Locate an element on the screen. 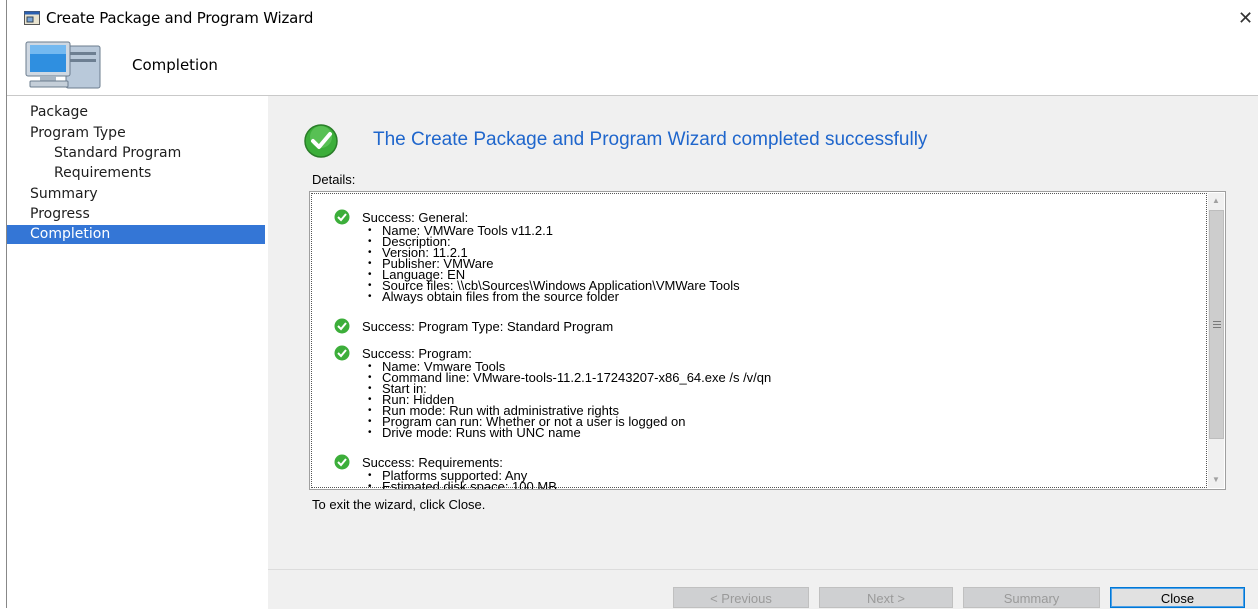  sidebar-item-label: Program Type is located at coordinates (78, 133).